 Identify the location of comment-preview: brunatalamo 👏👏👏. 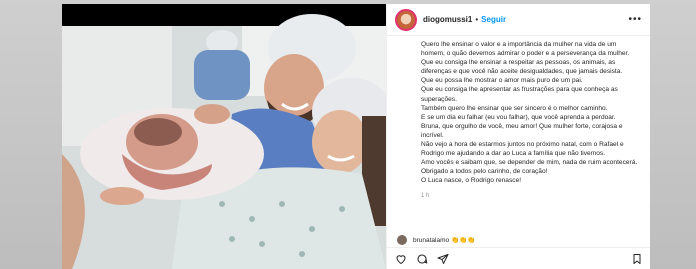
(436, 240).